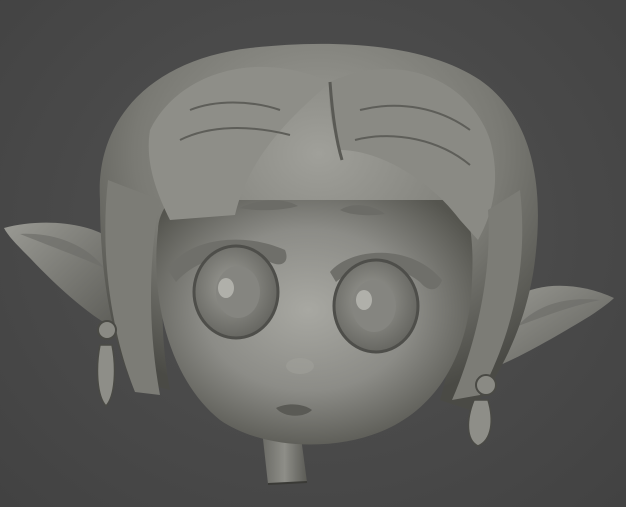 The height and width of the screenshot is (507, 626). What do you see at coordinates (61, 276) in the screenshot?
I see `left-ear` at bounding box center [61, 276].